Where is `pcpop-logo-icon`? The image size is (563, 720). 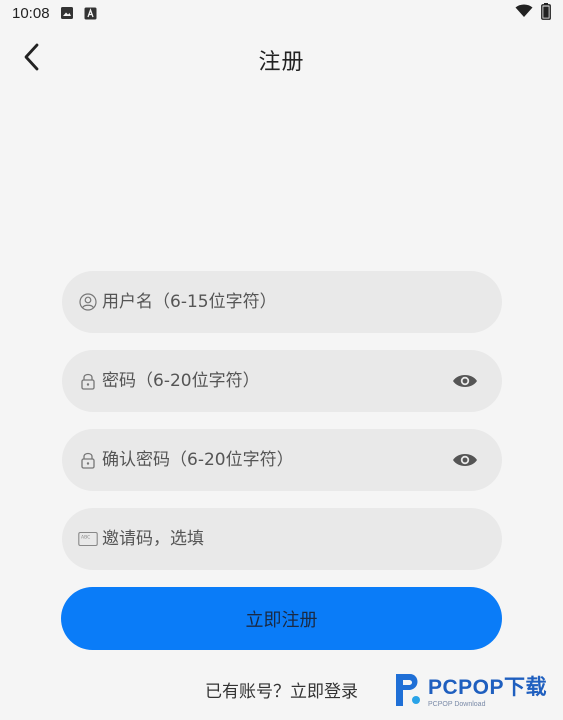 pcpop-logo-icon is located at coordinates (407, 692).